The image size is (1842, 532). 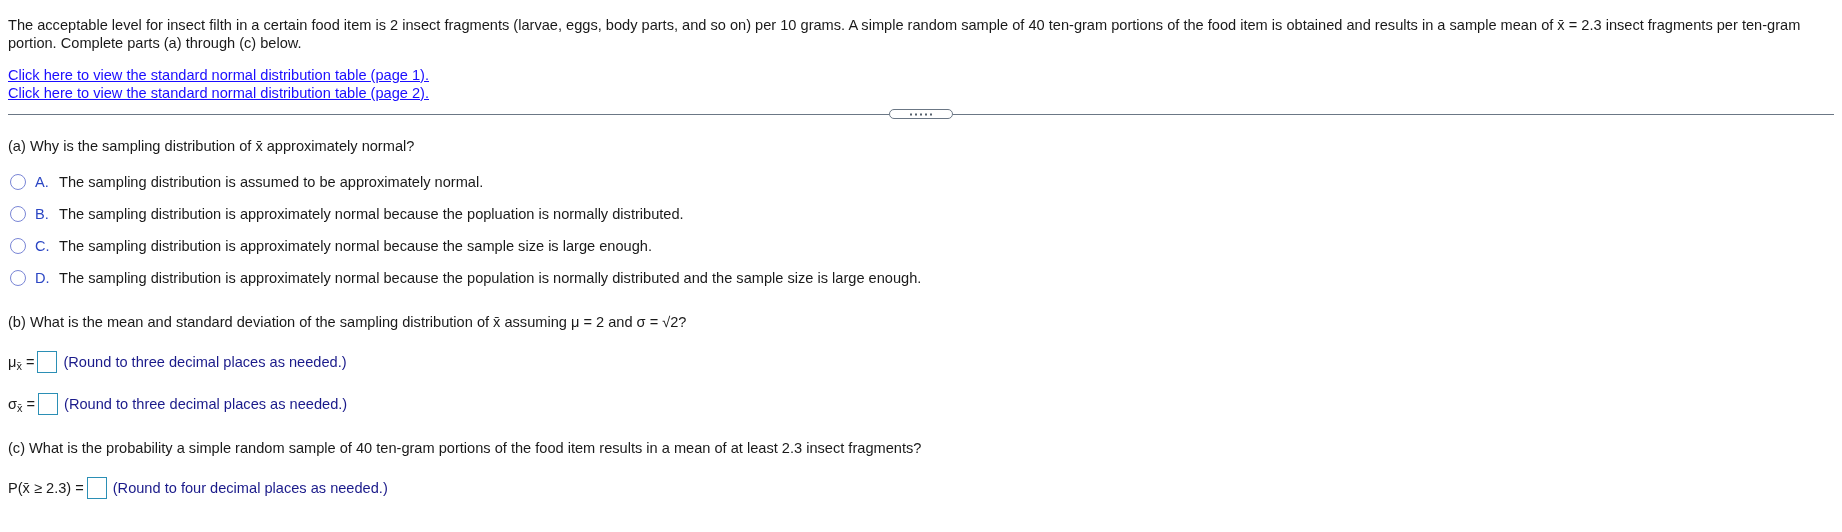 What do you see at coordinates (46, 488) in the screenshot?
I see `answer-label: P(x̄ ≥ 2.3) =` at bounding box center [46, 488].